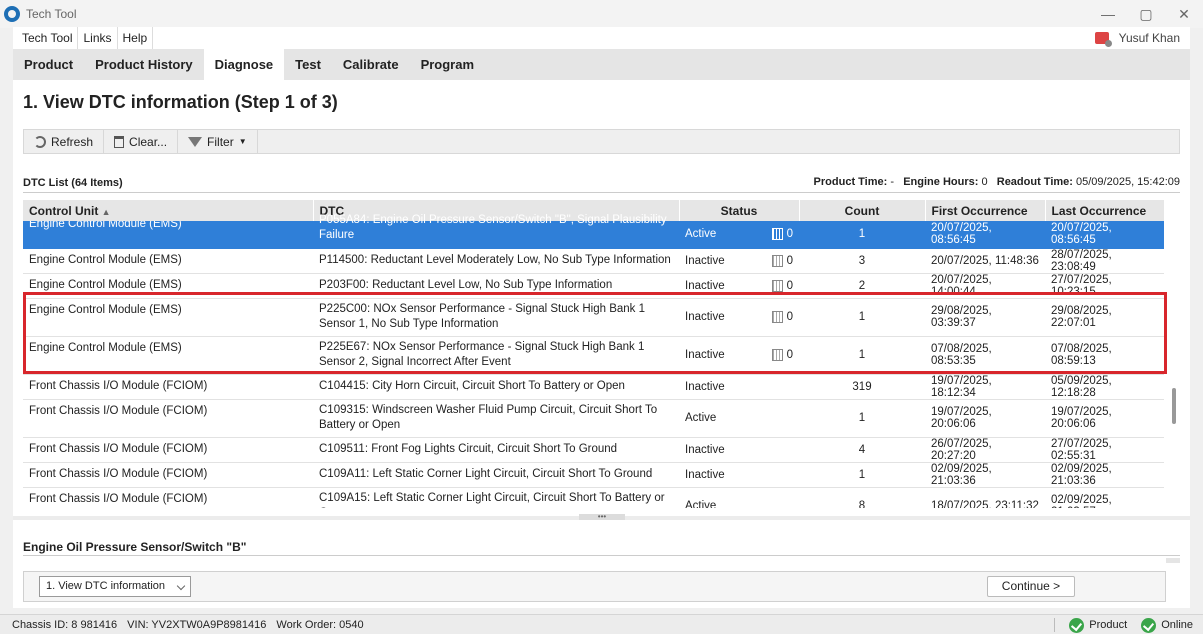  I want to click on dtc-detail-title: Engine Oil Pressure Sensor/Switch "B", so click(135, 547).